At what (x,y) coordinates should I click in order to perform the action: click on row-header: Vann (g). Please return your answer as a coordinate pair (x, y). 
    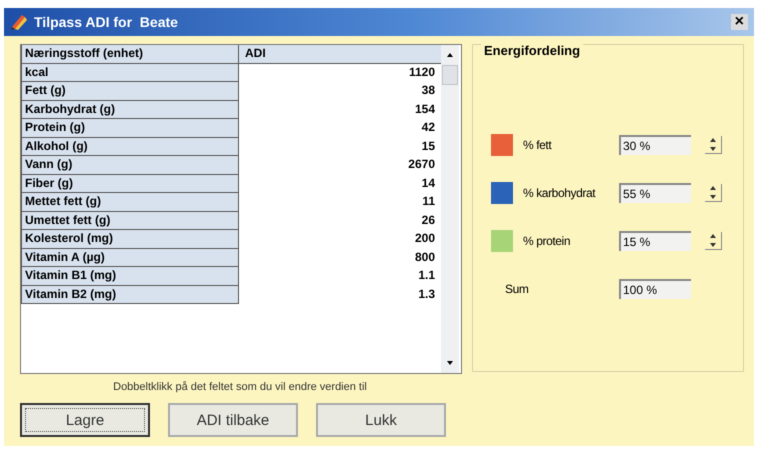
    Looking at the image, I should click on (130, 165).